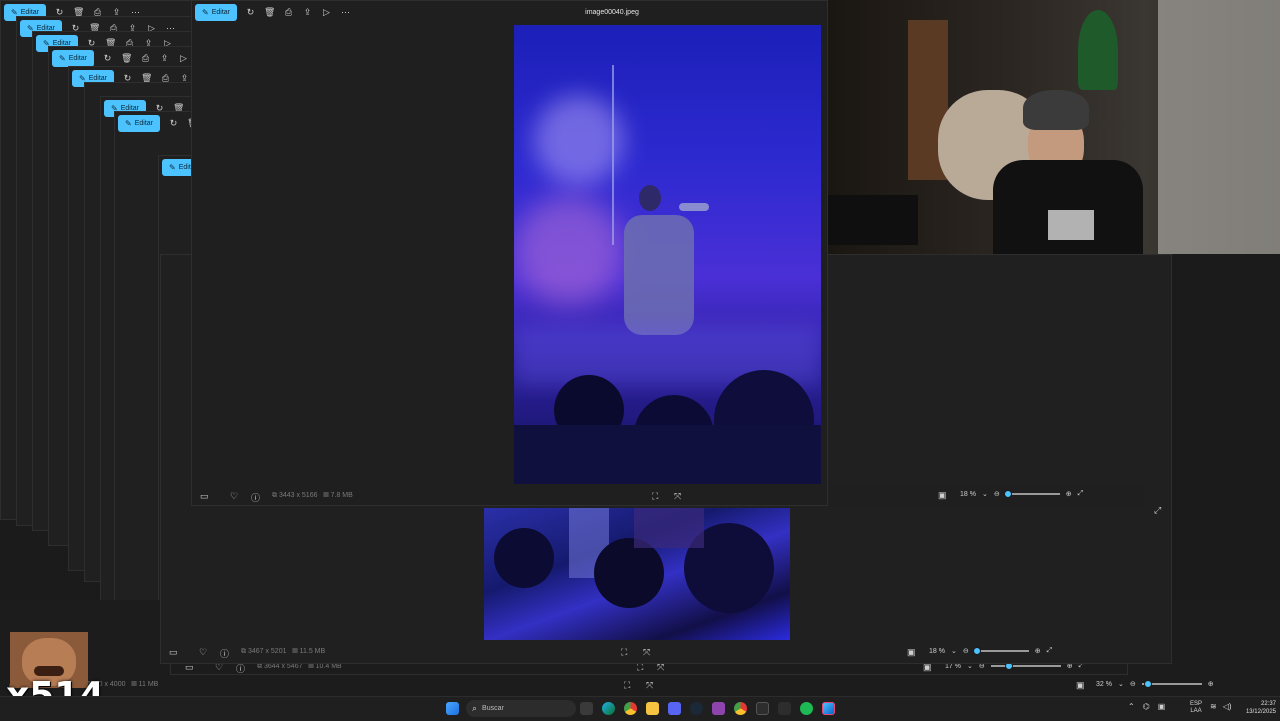 The image size is (1280, 721). I want to click on clock-date: 13/12/2025, so click(1260, 712).